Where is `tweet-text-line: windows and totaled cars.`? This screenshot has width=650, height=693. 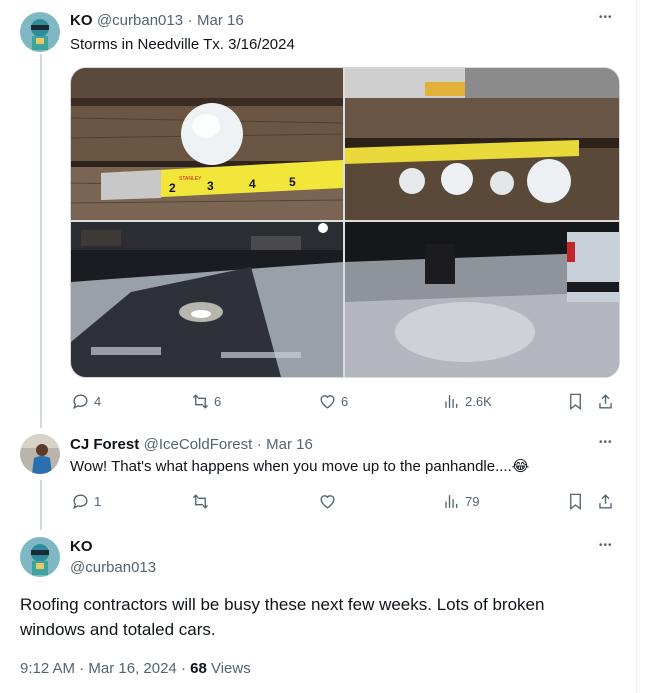
tweet-text-line: windows and totaled cars. is located at coordinates (118, 629).